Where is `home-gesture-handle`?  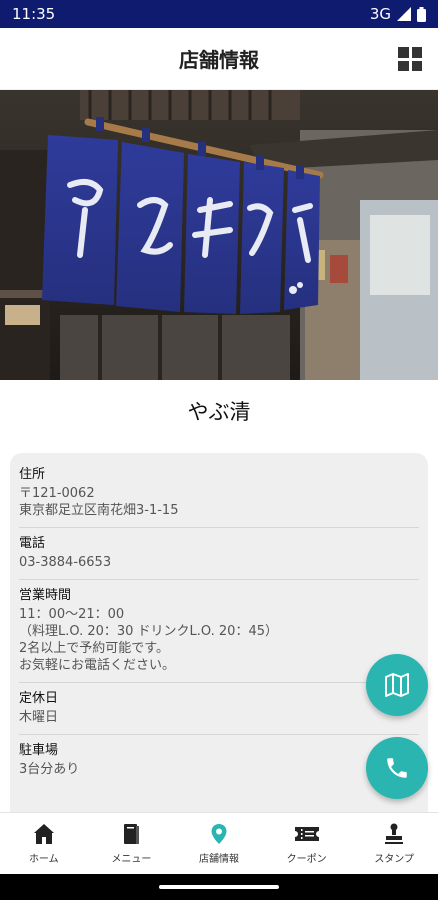
home-gesture-handle is located at coordinates (219, 887).